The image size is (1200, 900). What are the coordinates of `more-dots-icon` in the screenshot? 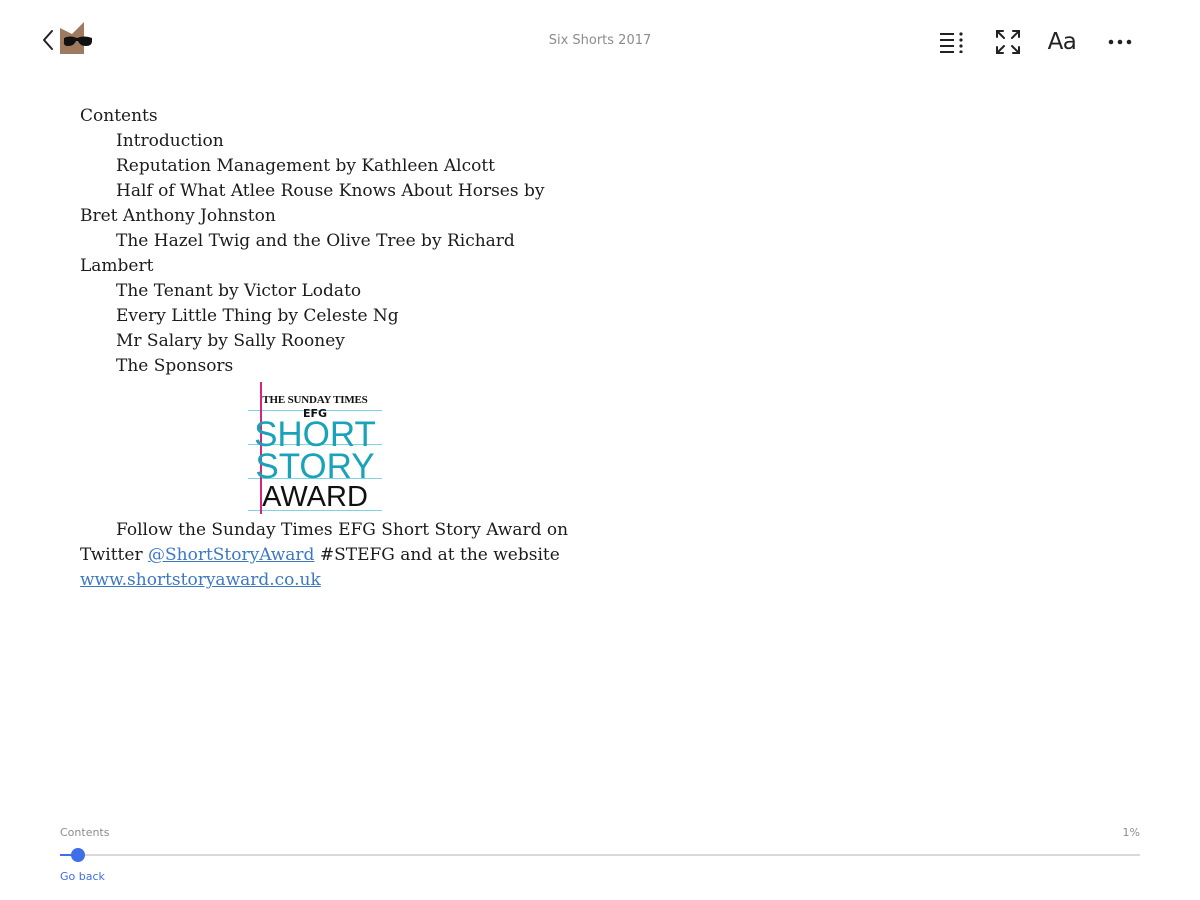 It's located at (1120, 42).